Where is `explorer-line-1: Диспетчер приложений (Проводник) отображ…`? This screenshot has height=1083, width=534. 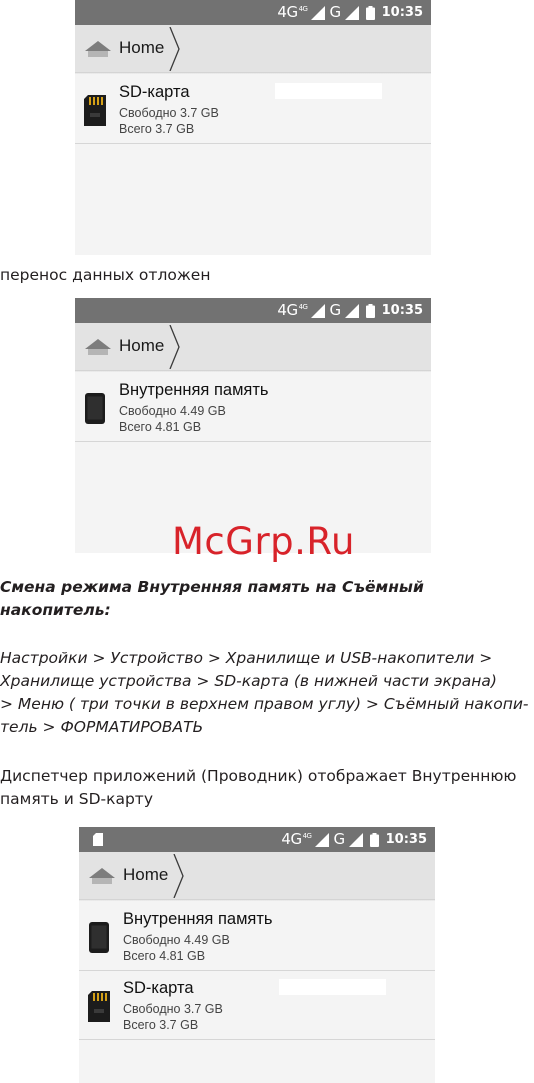 explorer-line-1: Диспетчер приложений (Проводник) отображ… is located at coordinates (258, 776).